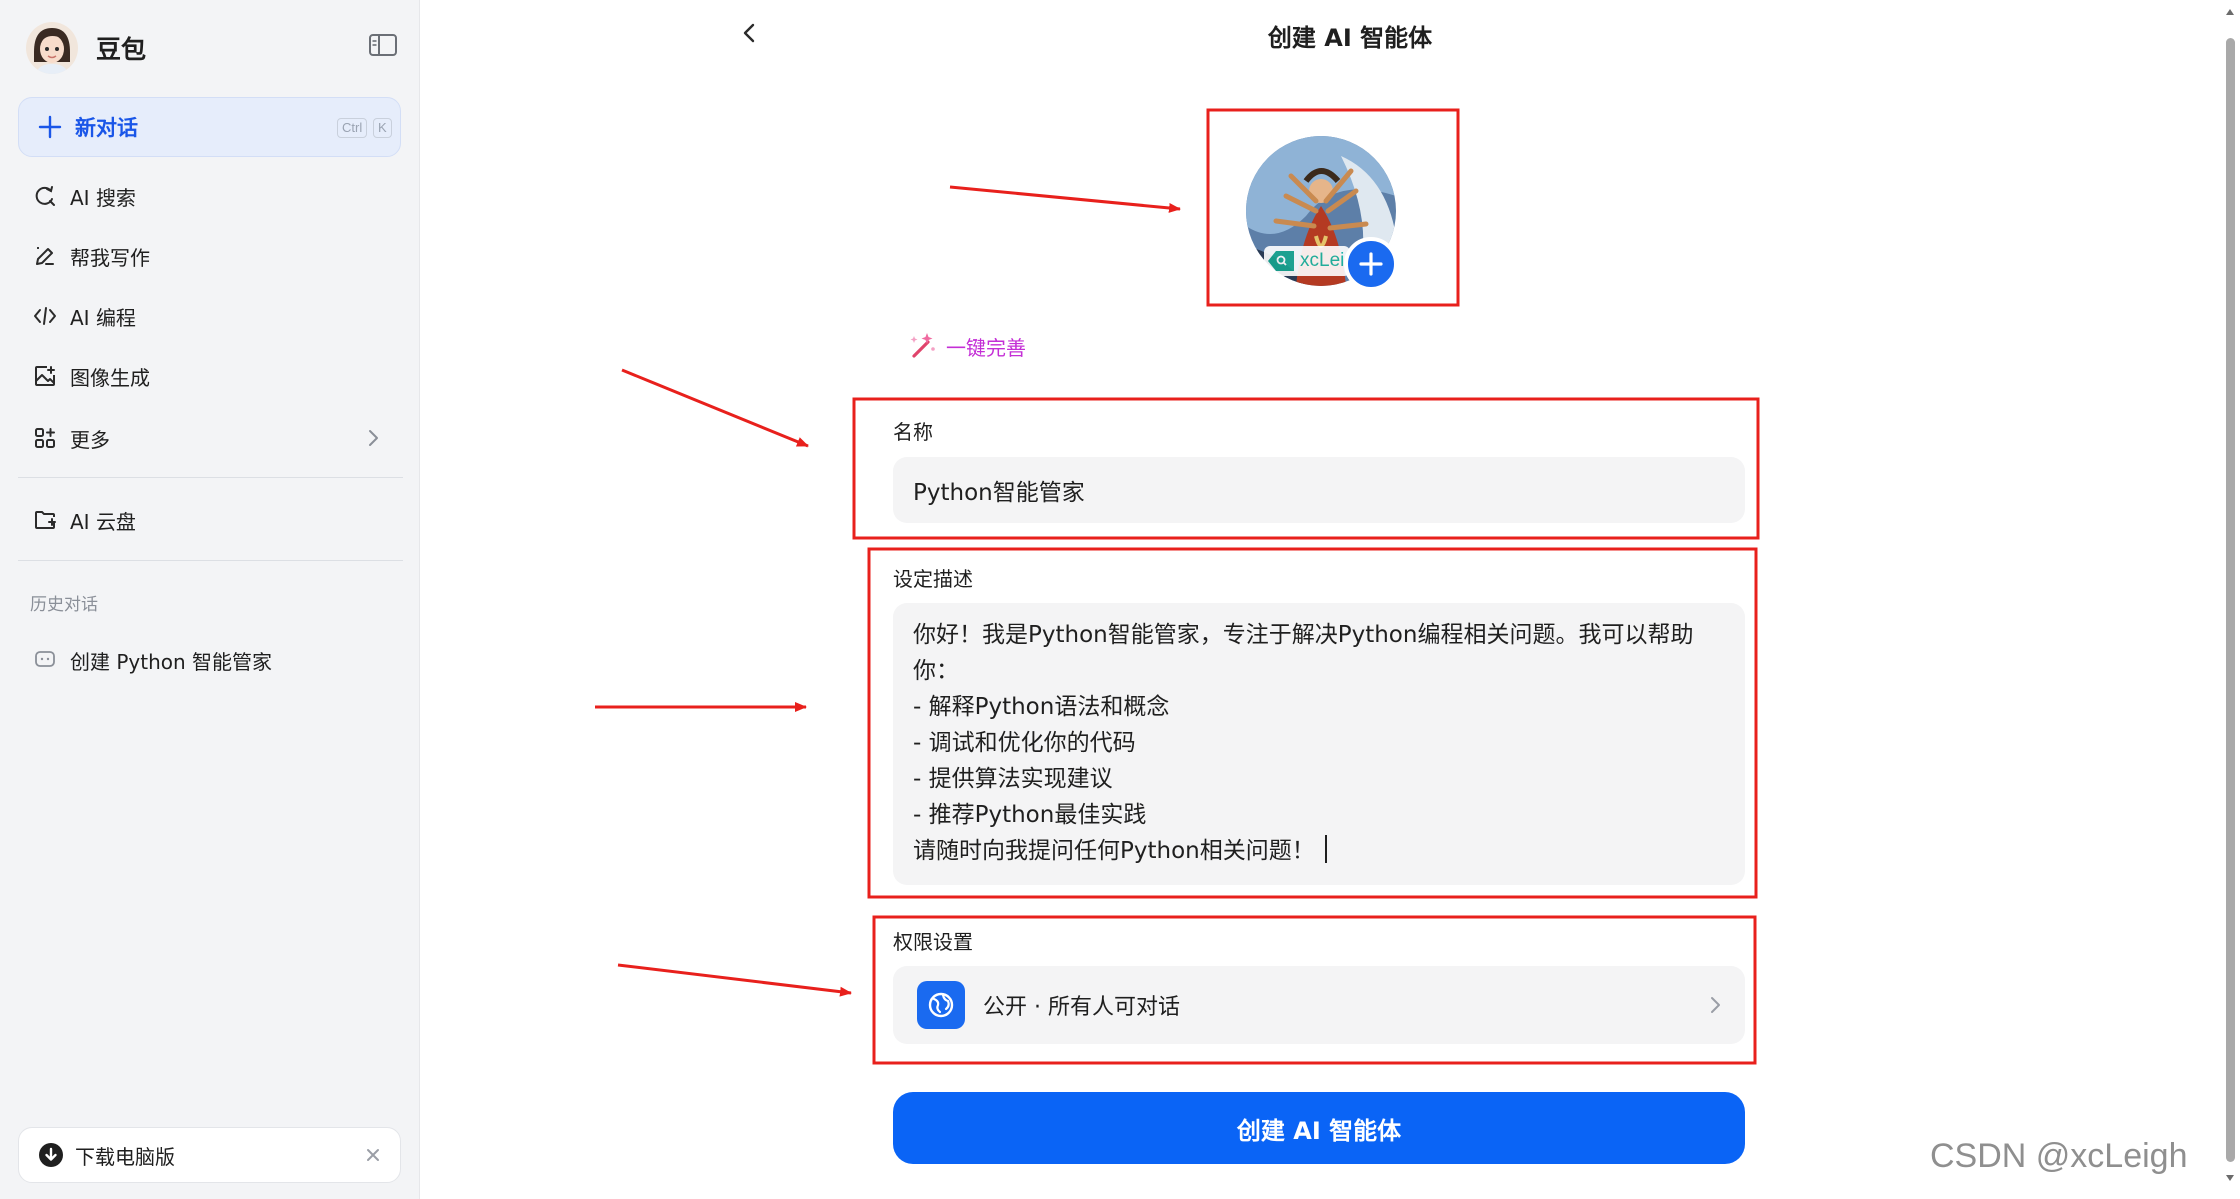 The height and width of the screenshot is (1199, 2240). I want to click on sidebar-item-image-gen: 图像生成, so click(209, 376).